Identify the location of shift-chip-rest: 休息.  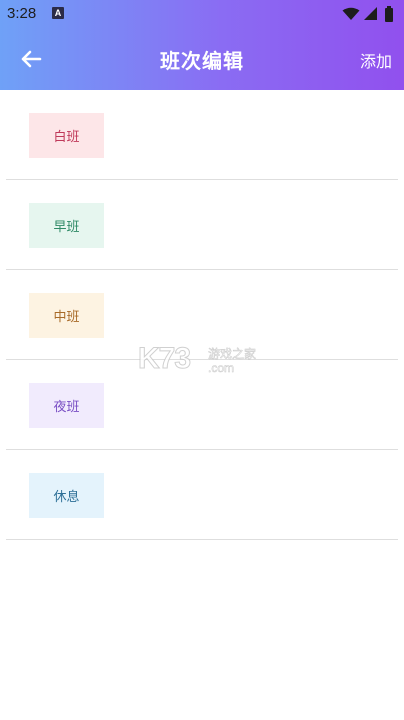
(66, 495).